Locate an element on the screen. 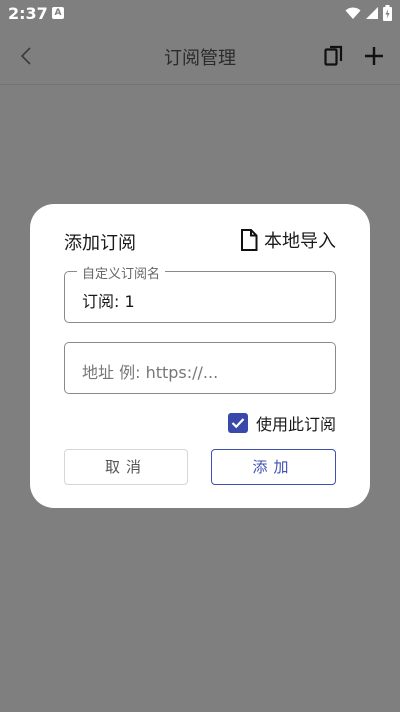  add-button: 添加 is located at coordinates (273, 467).